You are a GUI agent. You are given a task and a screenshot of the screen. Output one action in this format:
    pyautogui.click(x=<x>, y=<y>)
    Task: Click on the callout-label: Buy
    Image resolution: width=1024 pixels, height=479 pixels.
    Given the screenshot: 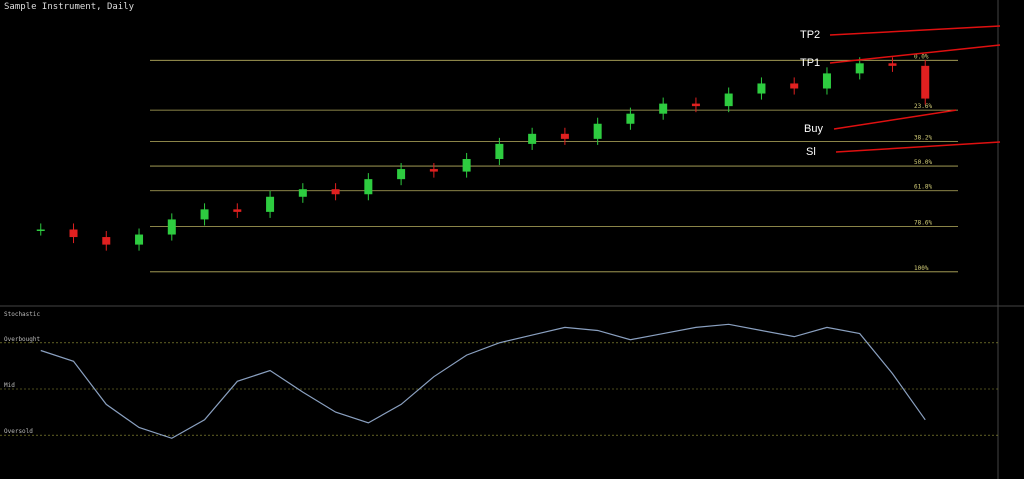 What is the action you would take?
    pyautogui.click(x=813, y=129)
    